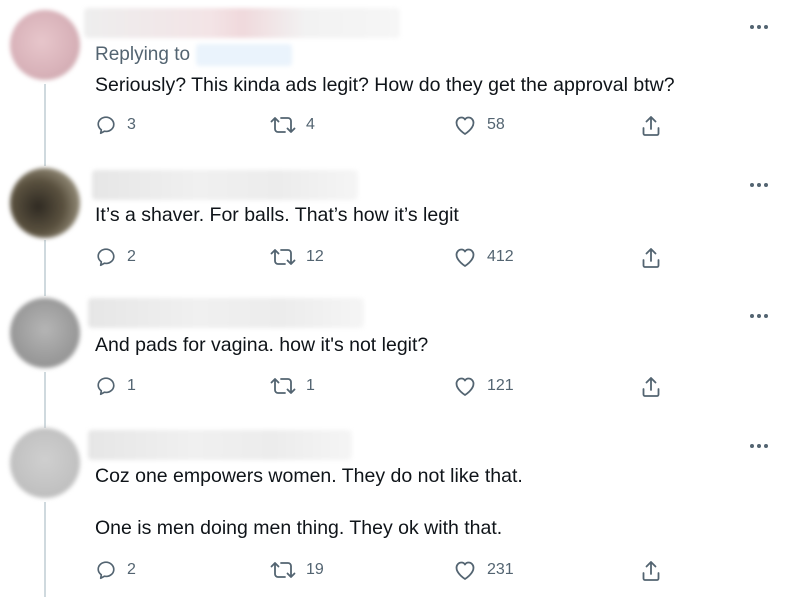 The width and height of the screenshot is (800, 597). Describe the element at coordinates (262, 345) in the screenshot. I see `tweet-text: And pads for vagina. how it's not legit?` at that location.